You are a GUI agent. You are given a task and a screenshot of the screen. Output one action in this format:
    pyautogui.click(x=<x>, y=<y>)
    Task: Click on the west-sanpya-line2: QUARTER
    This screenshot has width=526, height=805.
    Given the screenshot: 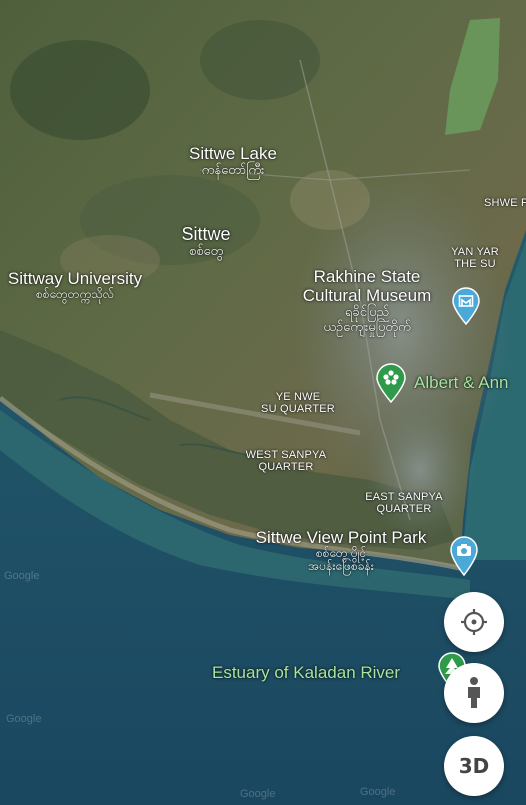 What is the action you would take?
    pyautogui.click(x=286, y=467)
    